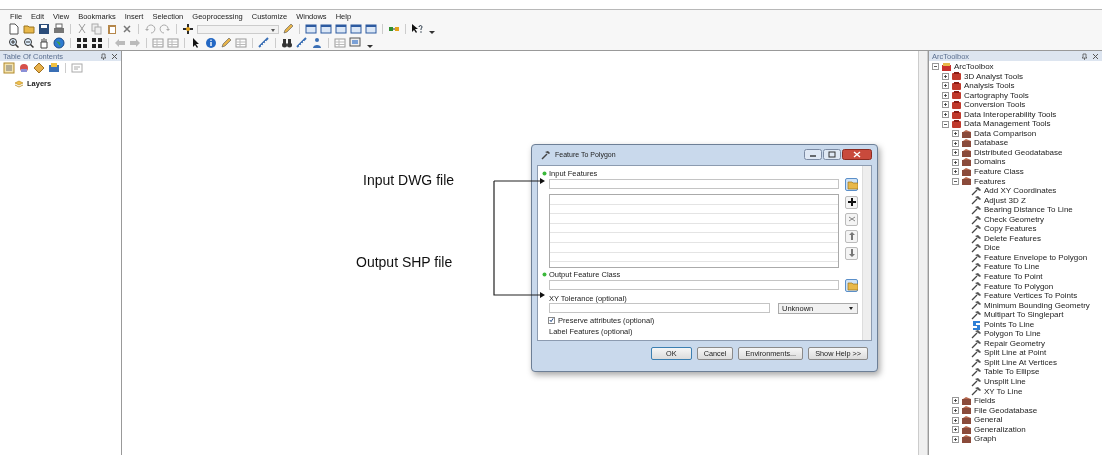 This screenshot has height=455, width=1102. I want to click on delete-icon, so click(127, 29).